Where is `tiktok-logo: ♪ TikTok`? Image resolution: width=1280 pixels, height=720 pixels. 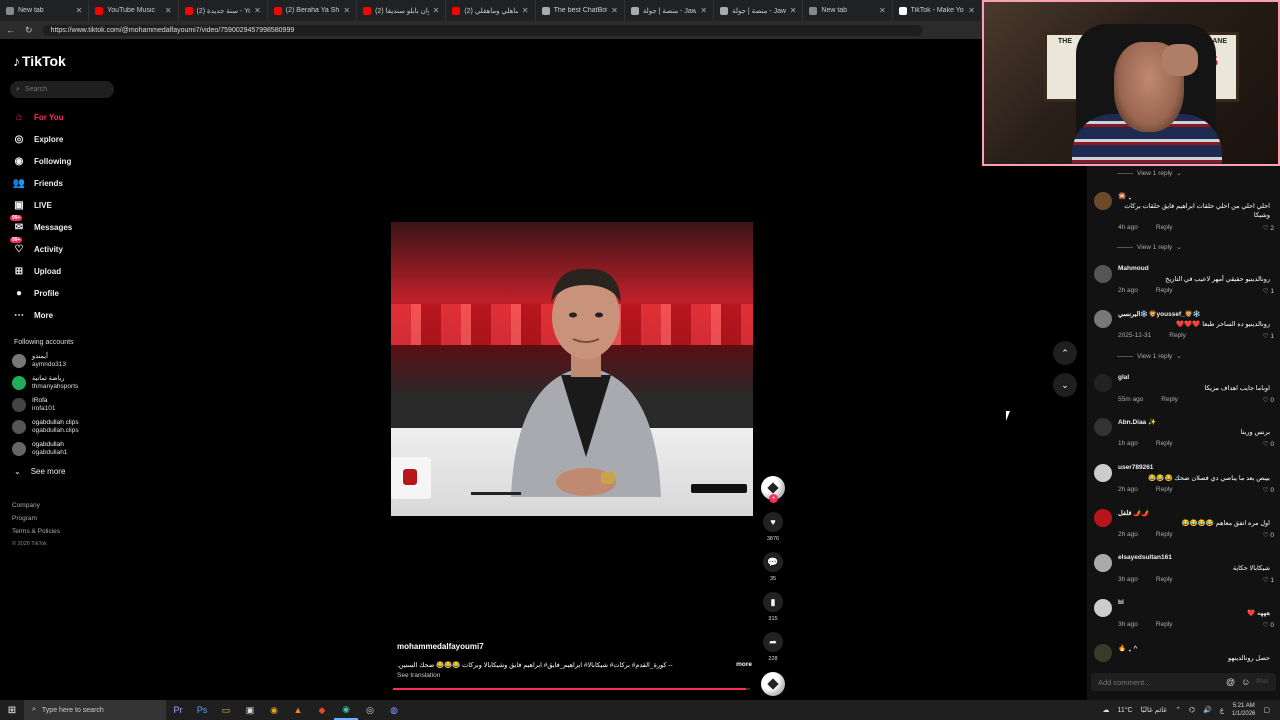 tiktok-logo: ♪ TikTok is located at coordinates (39, 61).